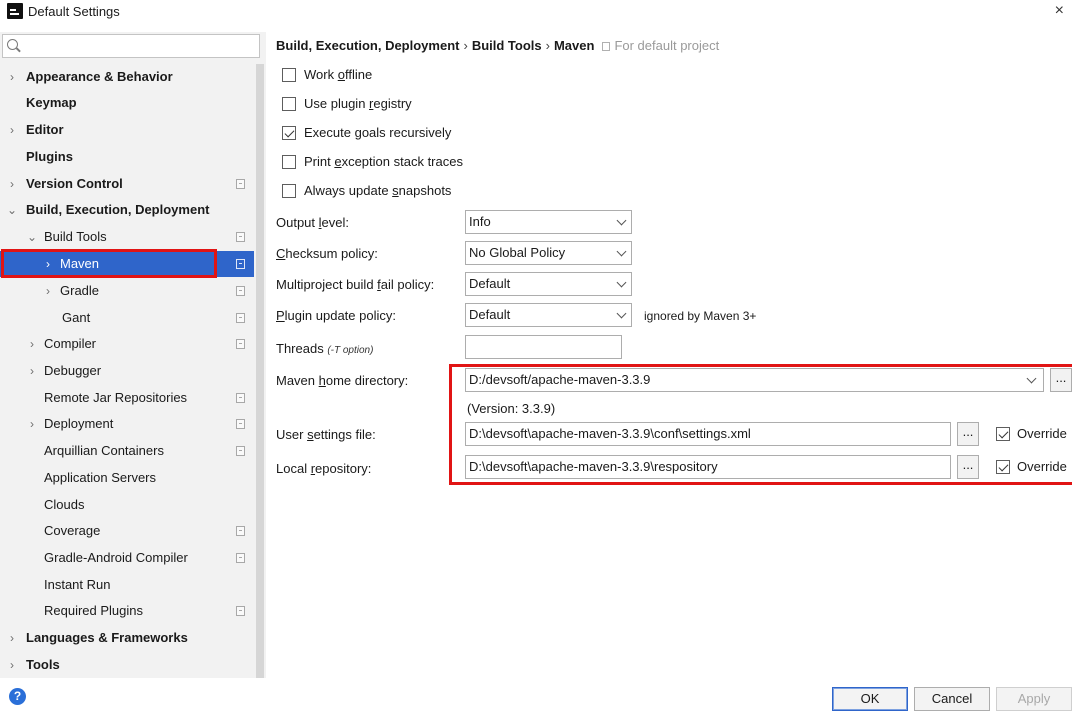  I want to click on sidebar-item-compiler: › Compiler, so click(127, 344).